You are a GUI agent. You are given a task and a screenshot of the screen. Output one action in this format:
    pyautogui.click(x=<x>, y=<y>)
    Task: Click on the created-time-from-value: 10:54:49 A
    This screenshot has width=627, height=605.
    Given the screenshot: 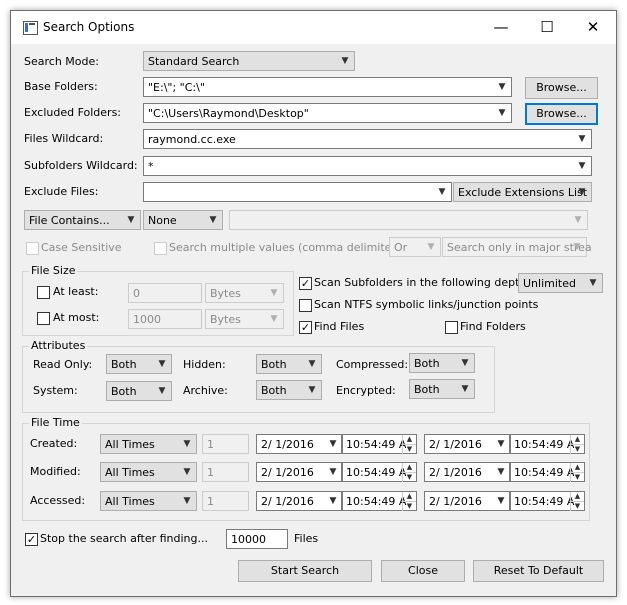 What is the action you would take?
    pyautogui.click(x=376, y=444)
    